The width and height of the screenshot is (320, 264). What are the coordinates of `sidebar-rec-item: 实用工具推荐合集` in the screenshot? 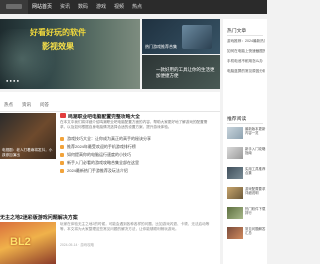 It's located at (247, 174).